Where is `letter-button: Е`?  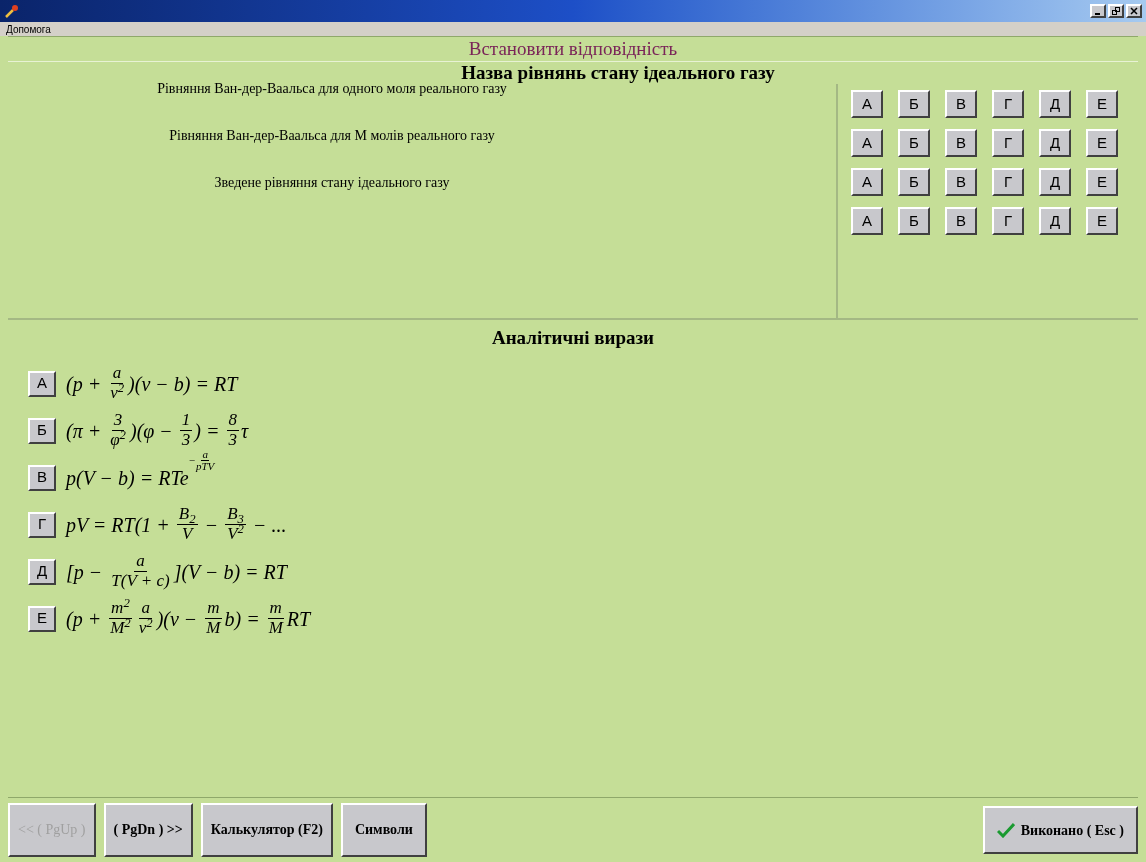
letter-button: Е is located at coordinates (42, 618).